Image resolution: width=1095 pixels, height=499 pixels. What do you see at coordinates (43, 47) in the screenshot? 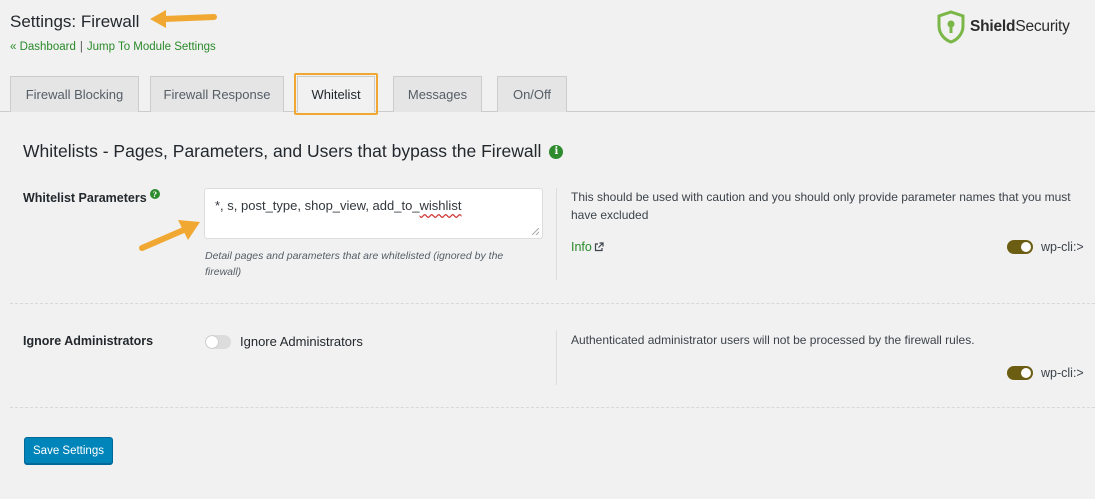
I see `breadcrumb-dashboard-link: « Dashboard` at bounding box center [43, 47].